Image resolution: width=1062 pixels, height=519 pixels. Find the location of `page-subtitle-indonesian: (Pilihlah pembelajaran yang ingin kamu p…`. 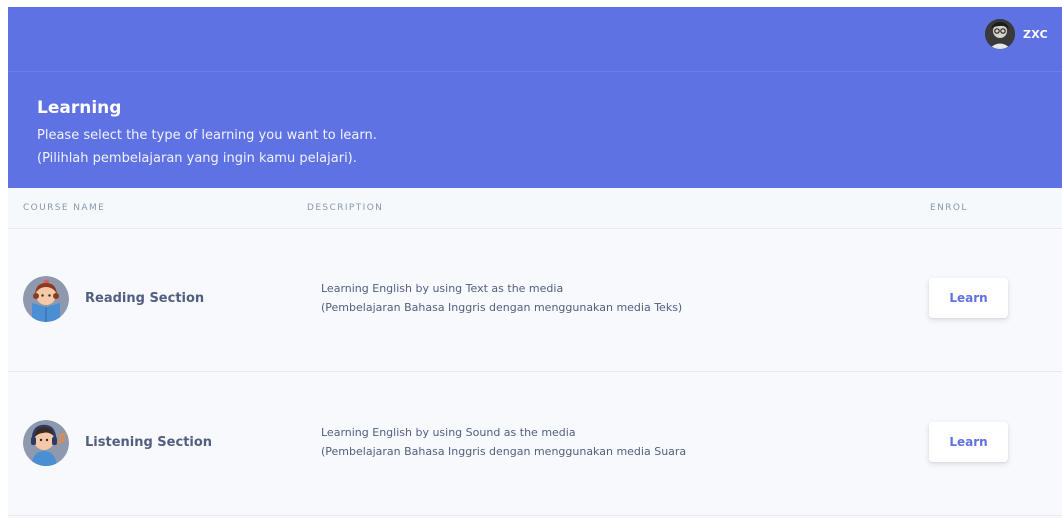

page-subtitle-indonesian: (Pilihlah pembelajaran yang ingin kamu p… is located at coordinates (197, 158).